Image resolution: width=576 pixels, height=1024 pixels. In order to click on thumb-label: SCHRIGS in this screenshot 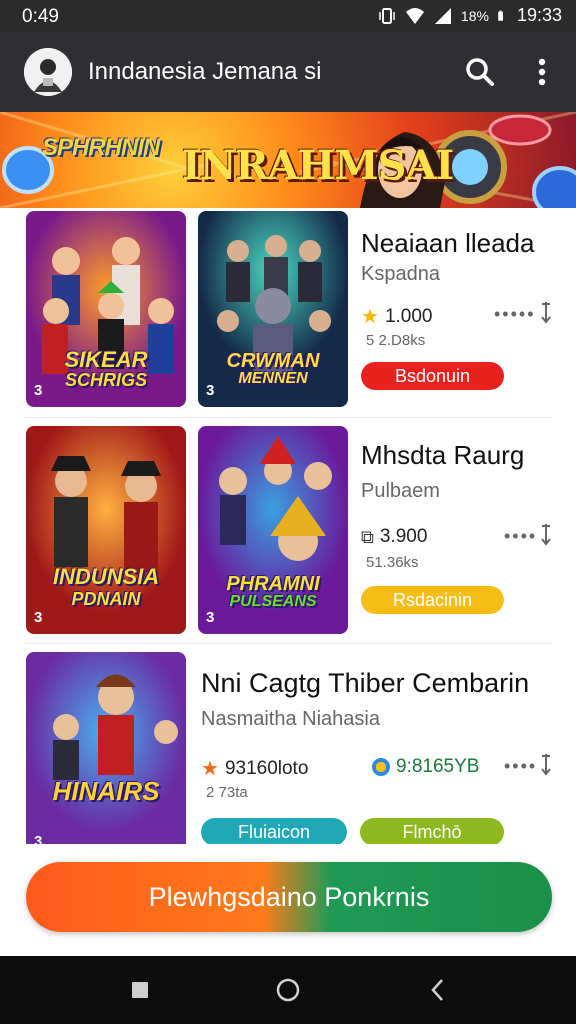, I will do `click(105, 380)`.